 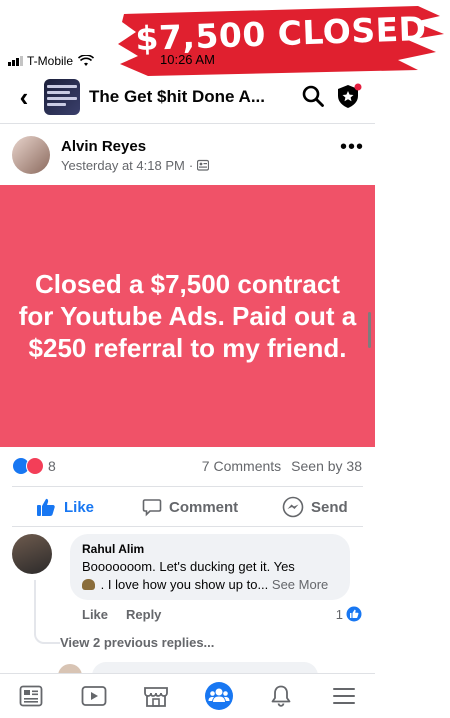 I want to click on menu-icon, so click(x=343, y=696).